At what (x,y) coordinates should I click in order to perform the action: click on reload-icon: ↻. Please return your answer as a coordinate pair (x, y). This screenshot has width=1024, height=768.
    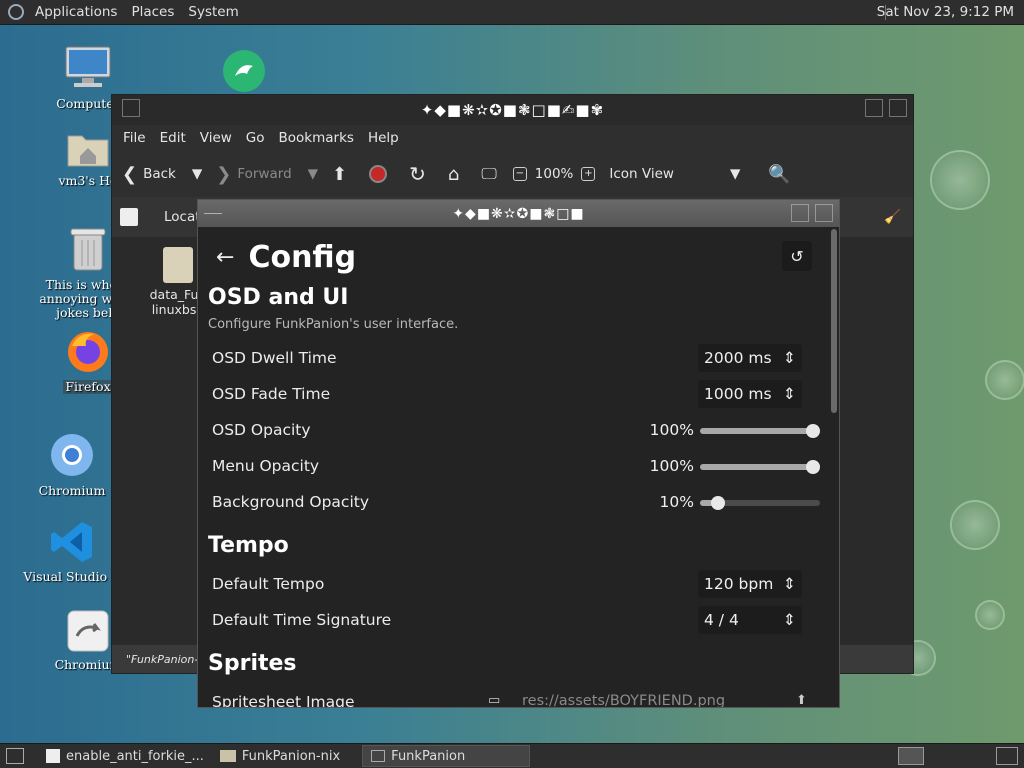
    Looking at the image, I should click on (417, 174).